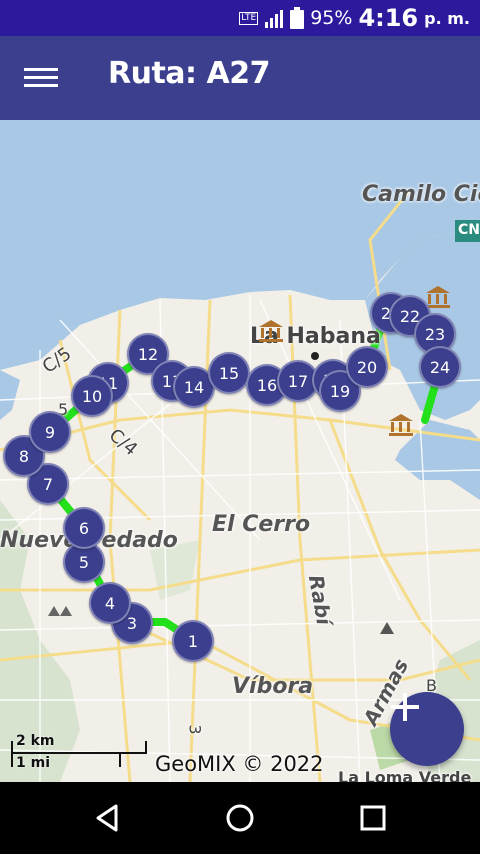  Describe the element at coordinates (440, 367) in the screenshot. I see `route-stop-marker: 24` at that location.